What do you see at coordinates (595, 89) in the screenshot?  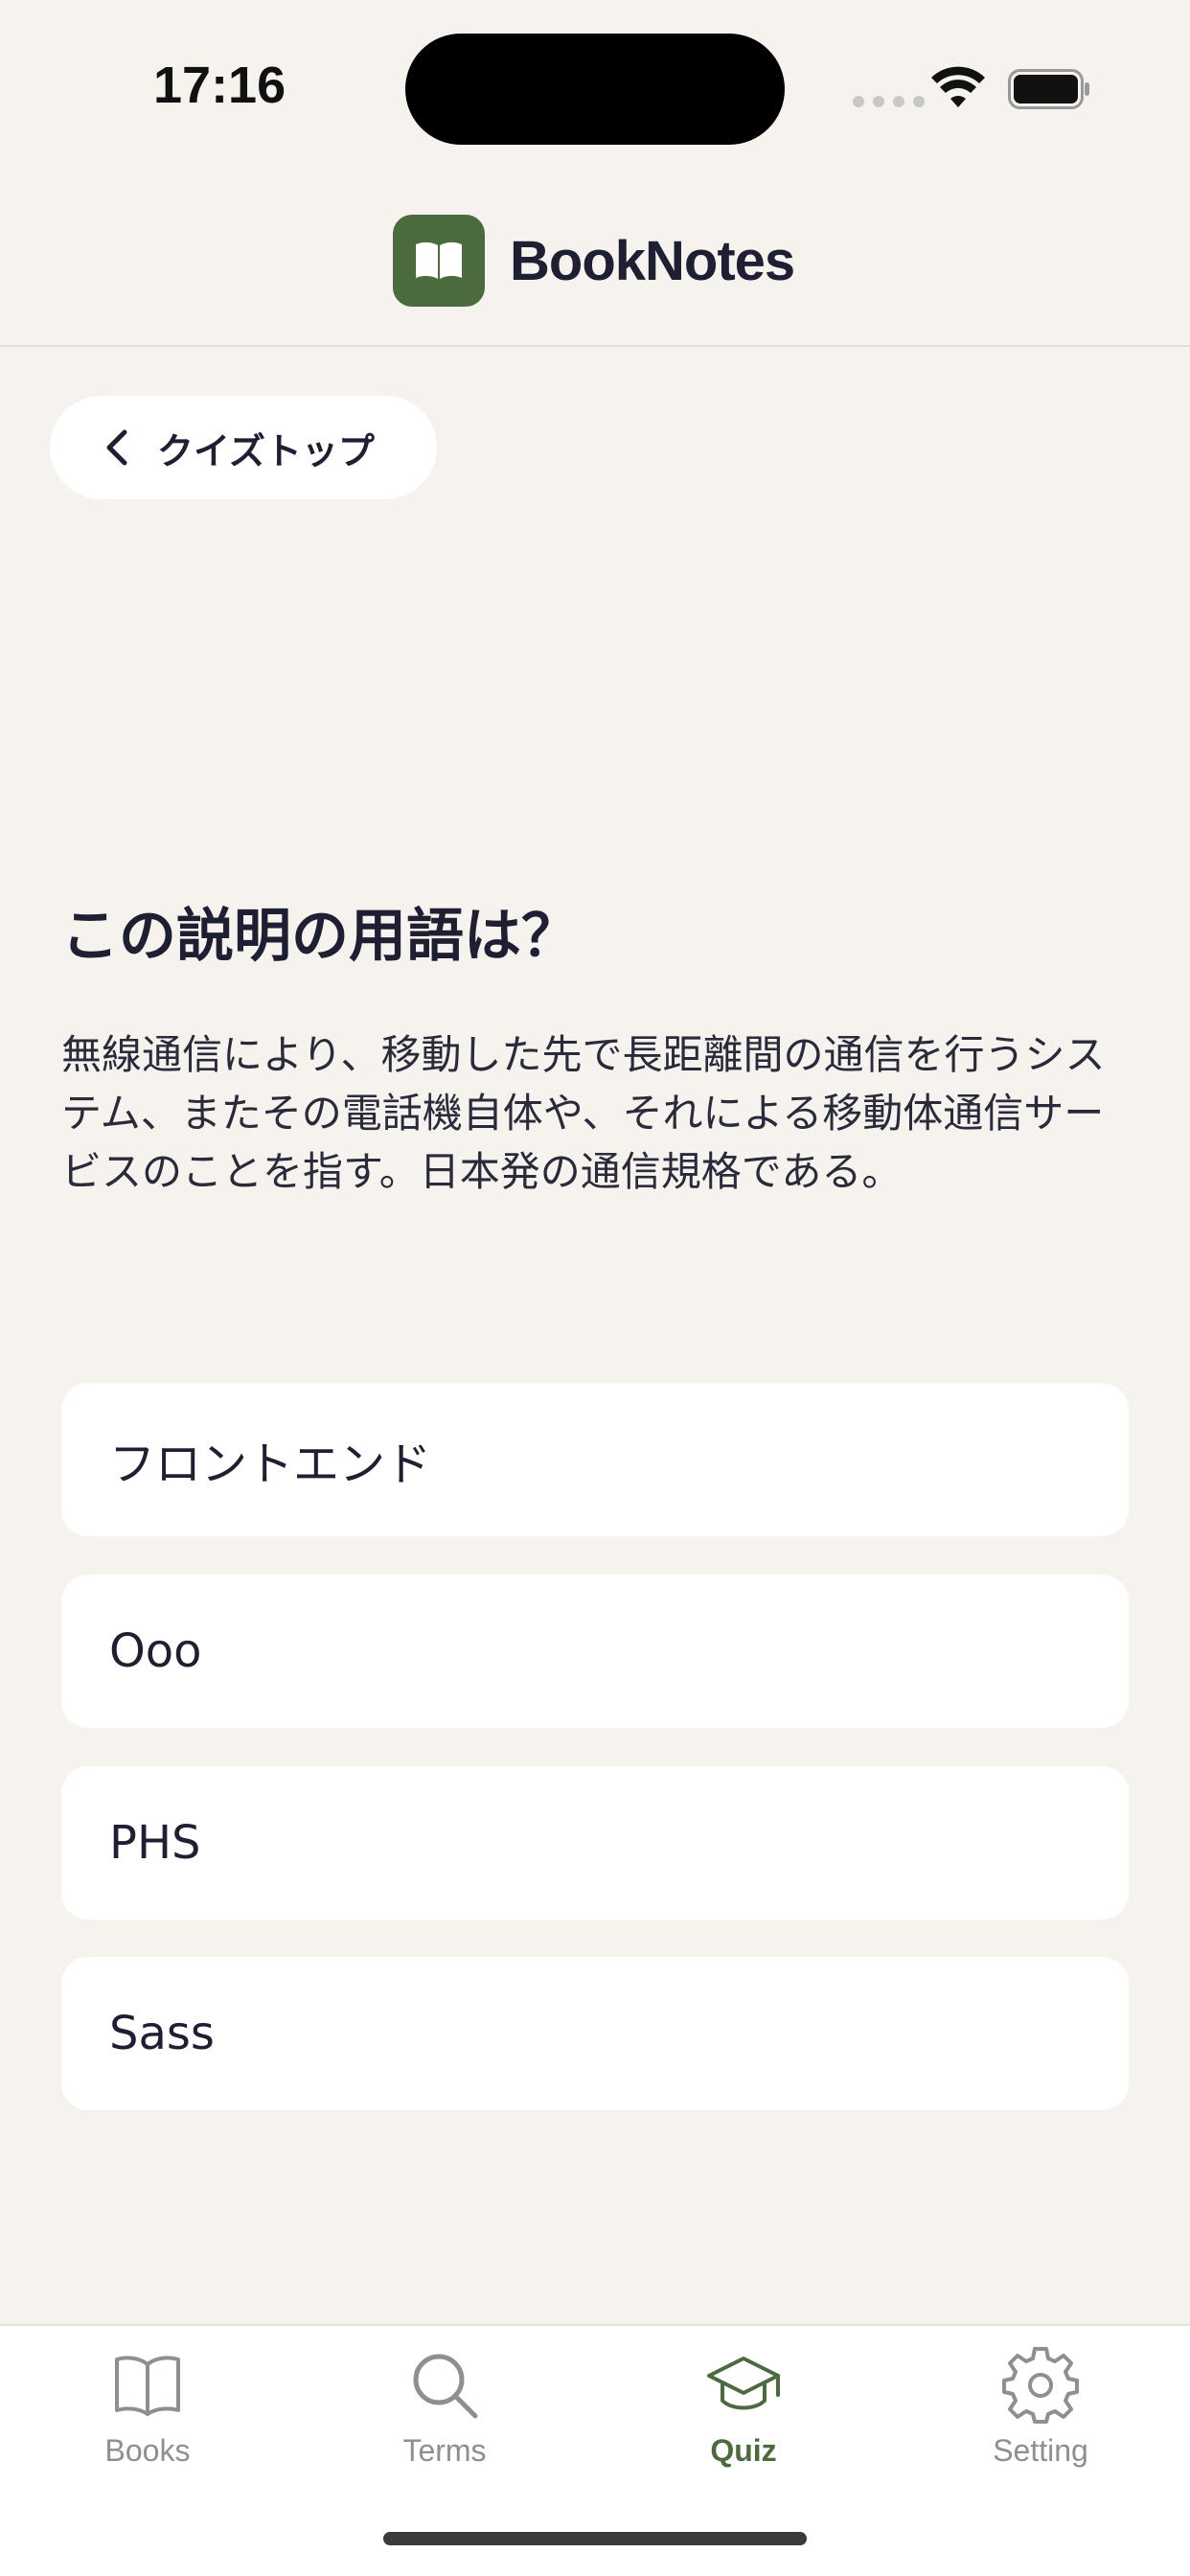 I see `dynamic-island` at bounding box center [595, 89].